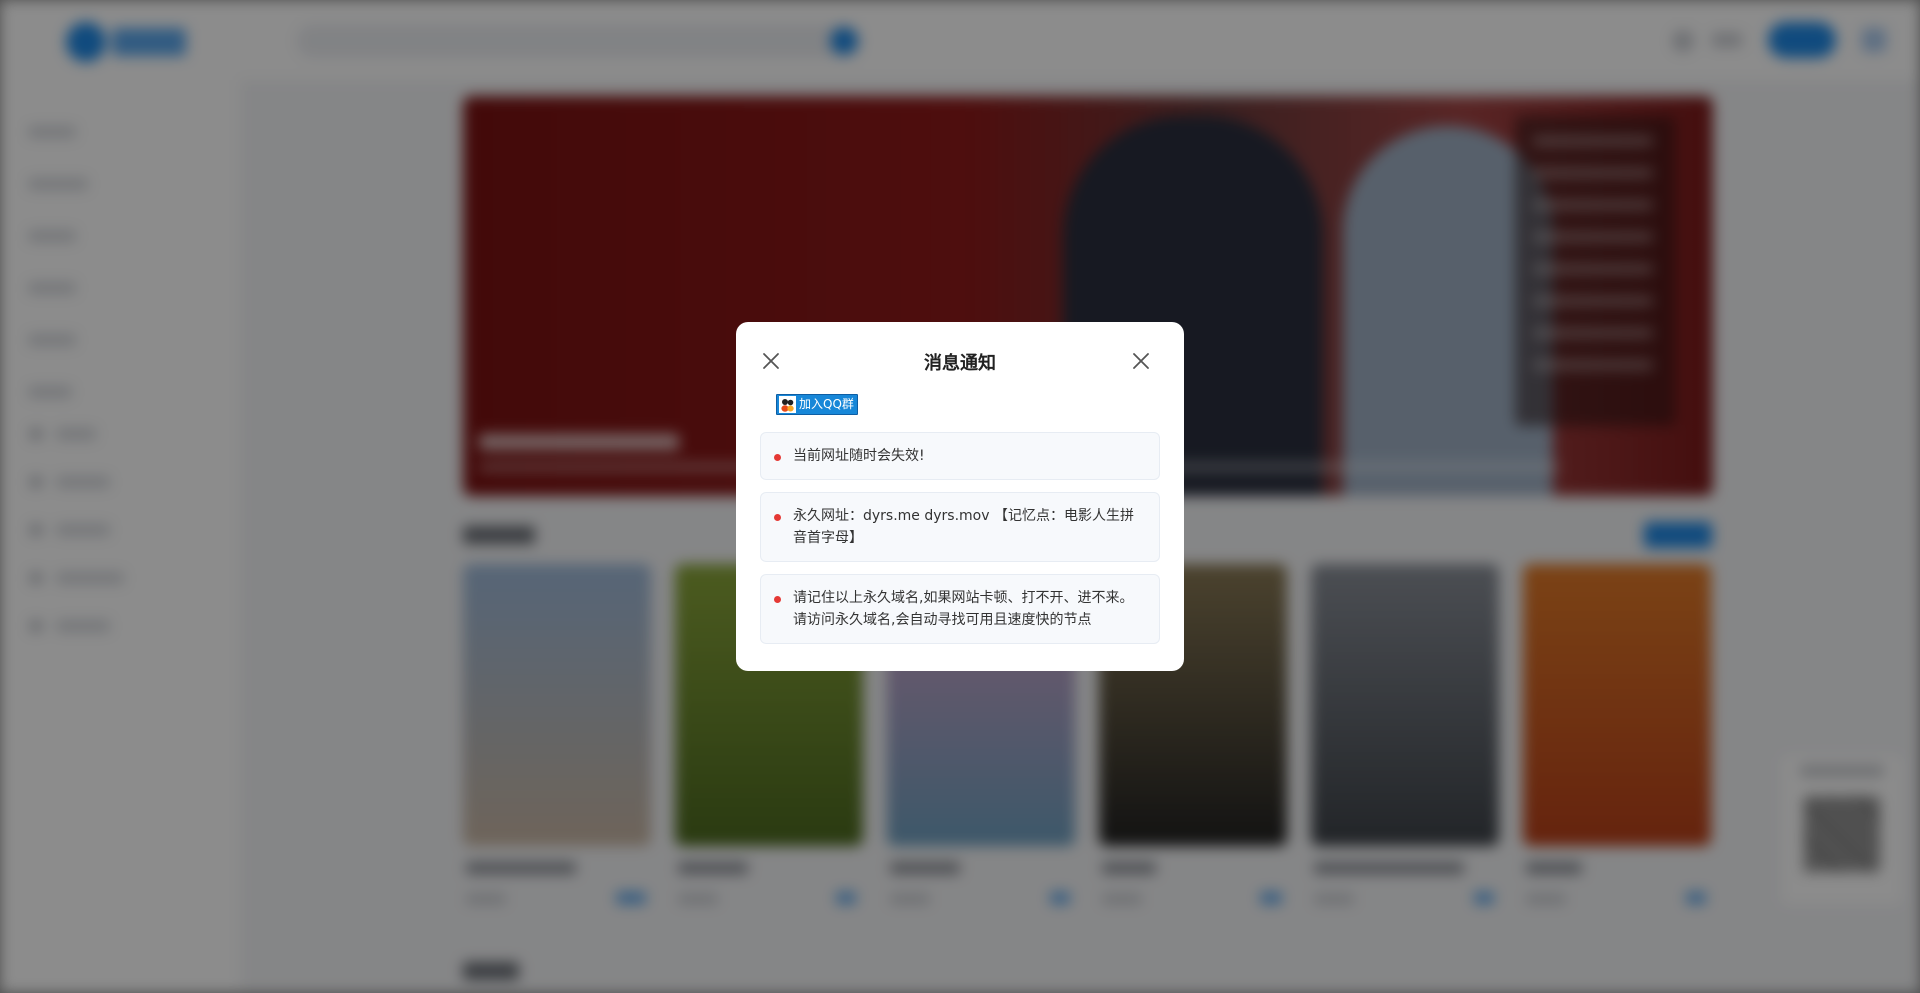  Describe the element at coordinates (963, 527) in the screenshot. I see `notice-text: 永久网址：dyrs.me dyrs.mov 【记忆点：电影人生拼音首字母】` at that location.